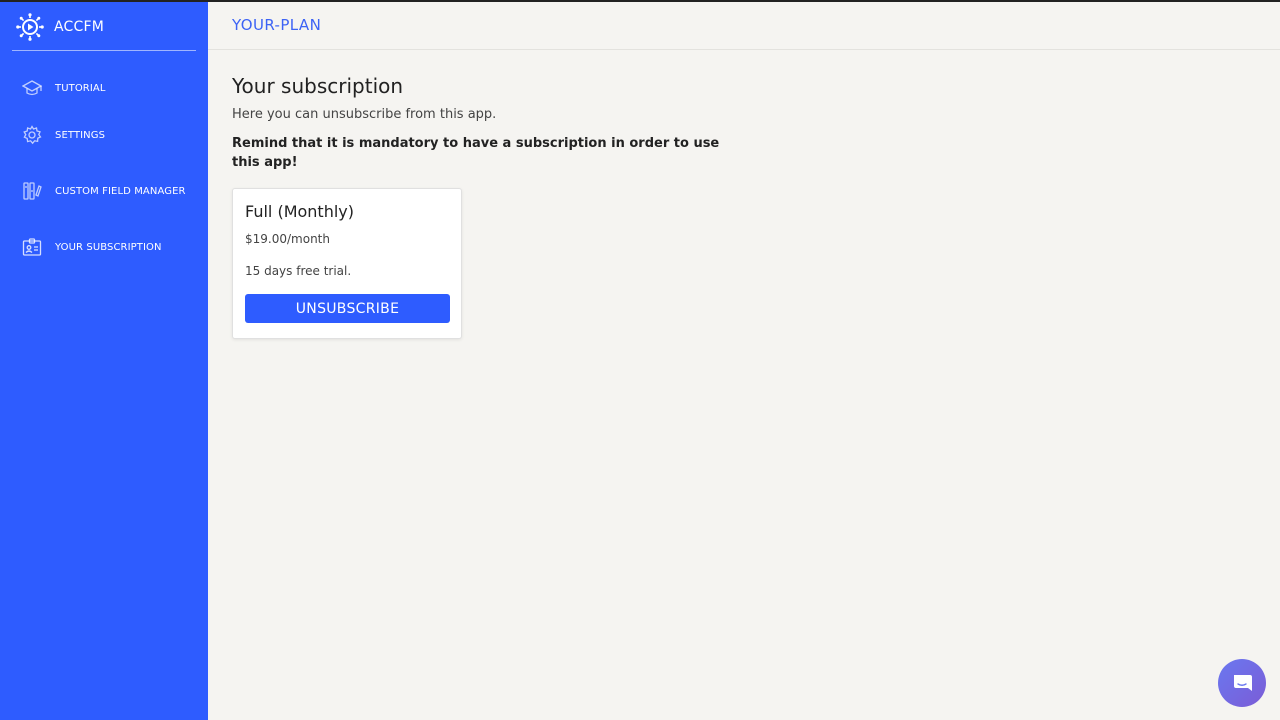 The image size is (1280, 720). I want to click on app-brand: ACCFM, so click(60, 27).